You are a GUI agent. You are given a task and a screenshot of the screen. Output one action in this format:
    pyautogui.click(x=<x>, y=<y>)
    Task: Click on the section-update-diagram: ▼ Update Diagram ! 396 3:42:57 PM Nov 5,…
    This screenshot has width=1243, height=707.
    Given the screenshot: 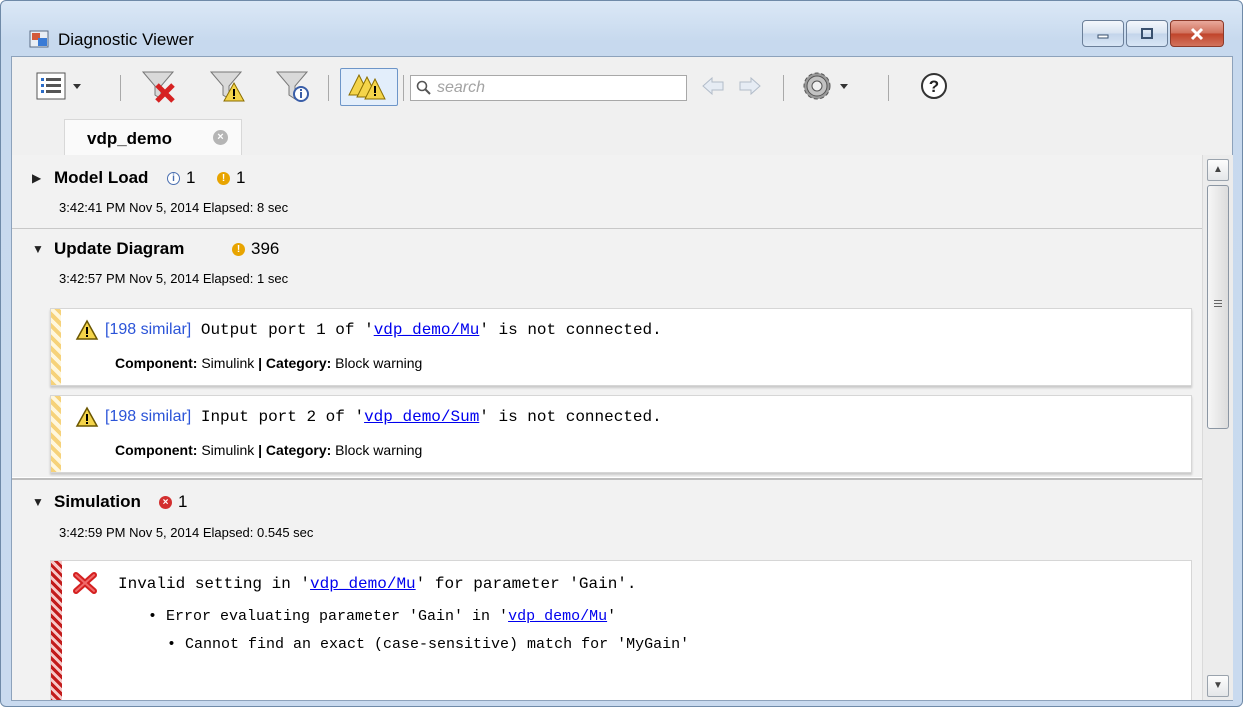 What is the action you would take?
    pyautogui.click(x=607, y=263)
    